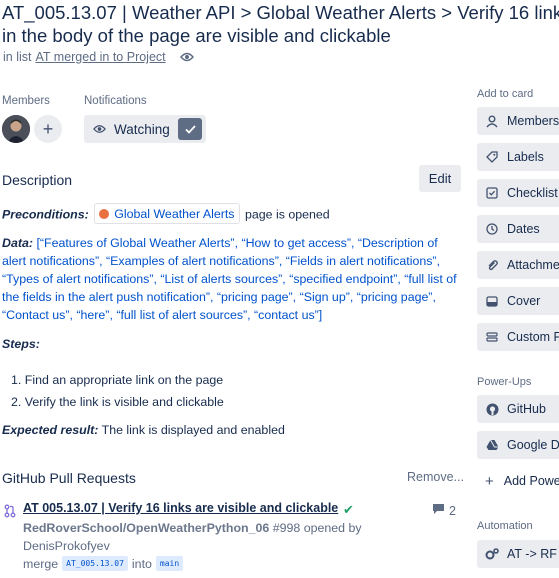  Describe the element at coordinates (50, 430) in the screenshot. I see `expected-label: Expected result:` at that location.